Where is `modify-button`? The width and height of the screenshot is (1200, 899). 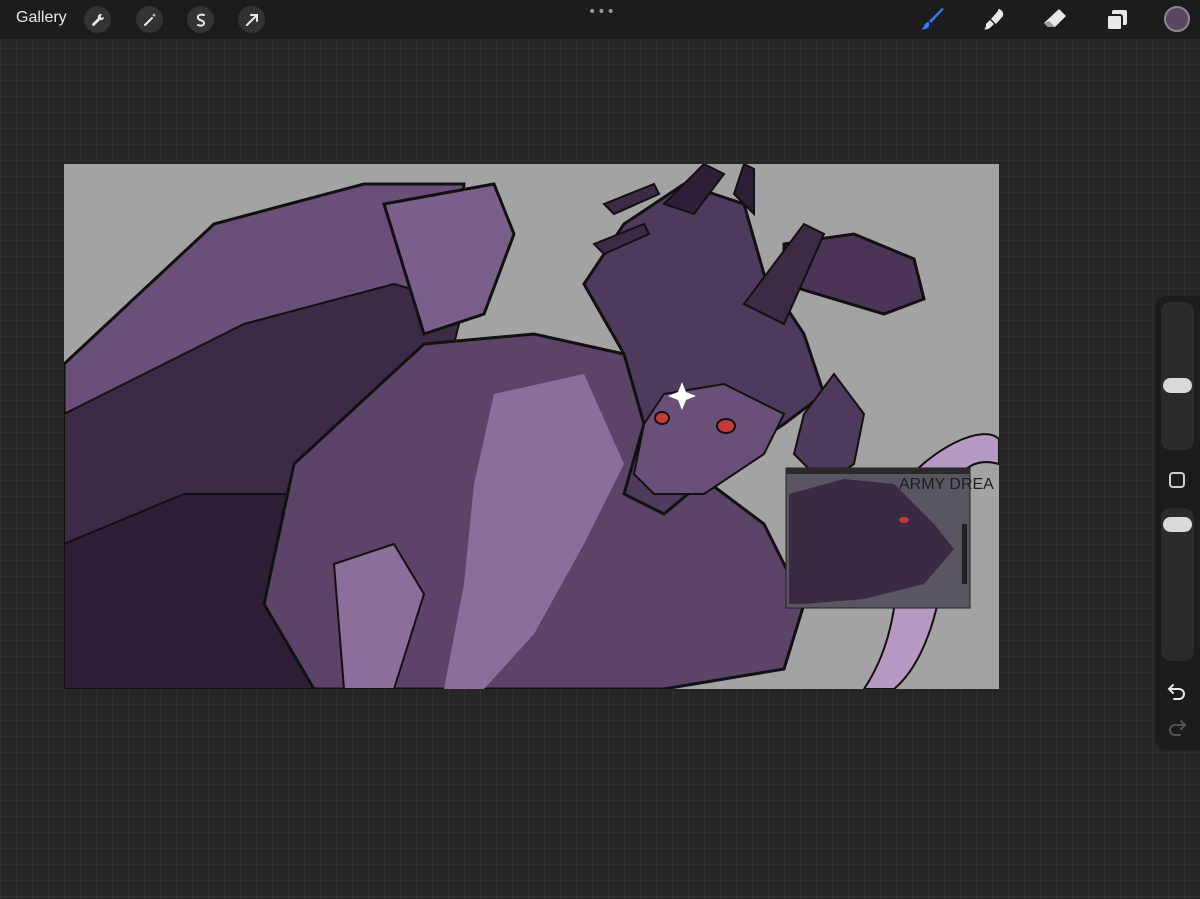 modify-button is located at coordinates (1177, 480).